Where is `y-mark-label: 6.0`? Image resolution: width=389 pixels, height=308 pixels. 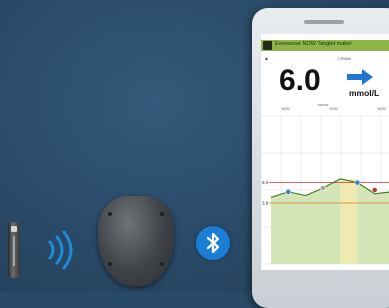 y-mark-label: 6.0 is located at coordinates (265, 182).